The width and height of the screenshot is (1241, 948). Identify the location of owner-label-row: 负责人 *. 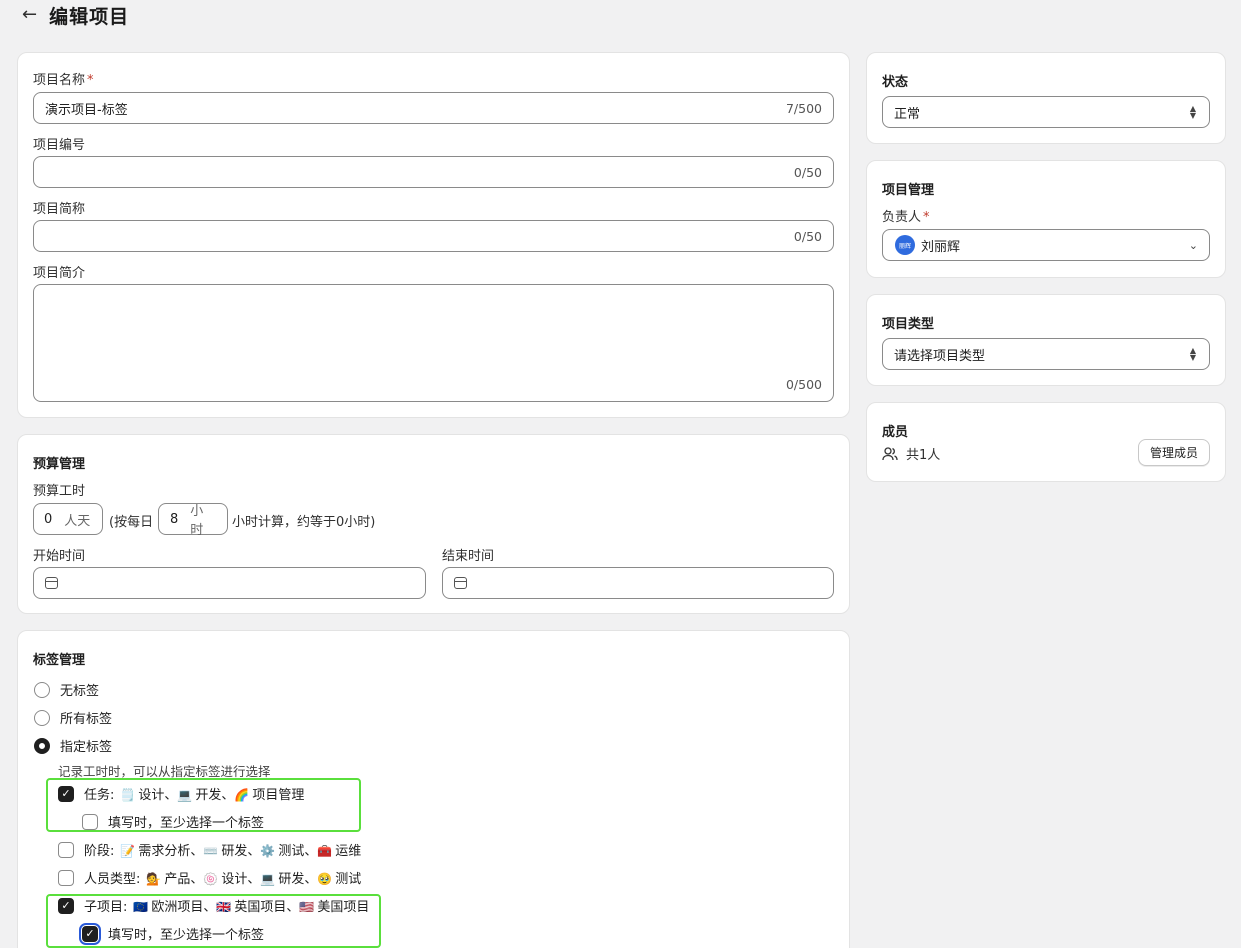
(906, 215).